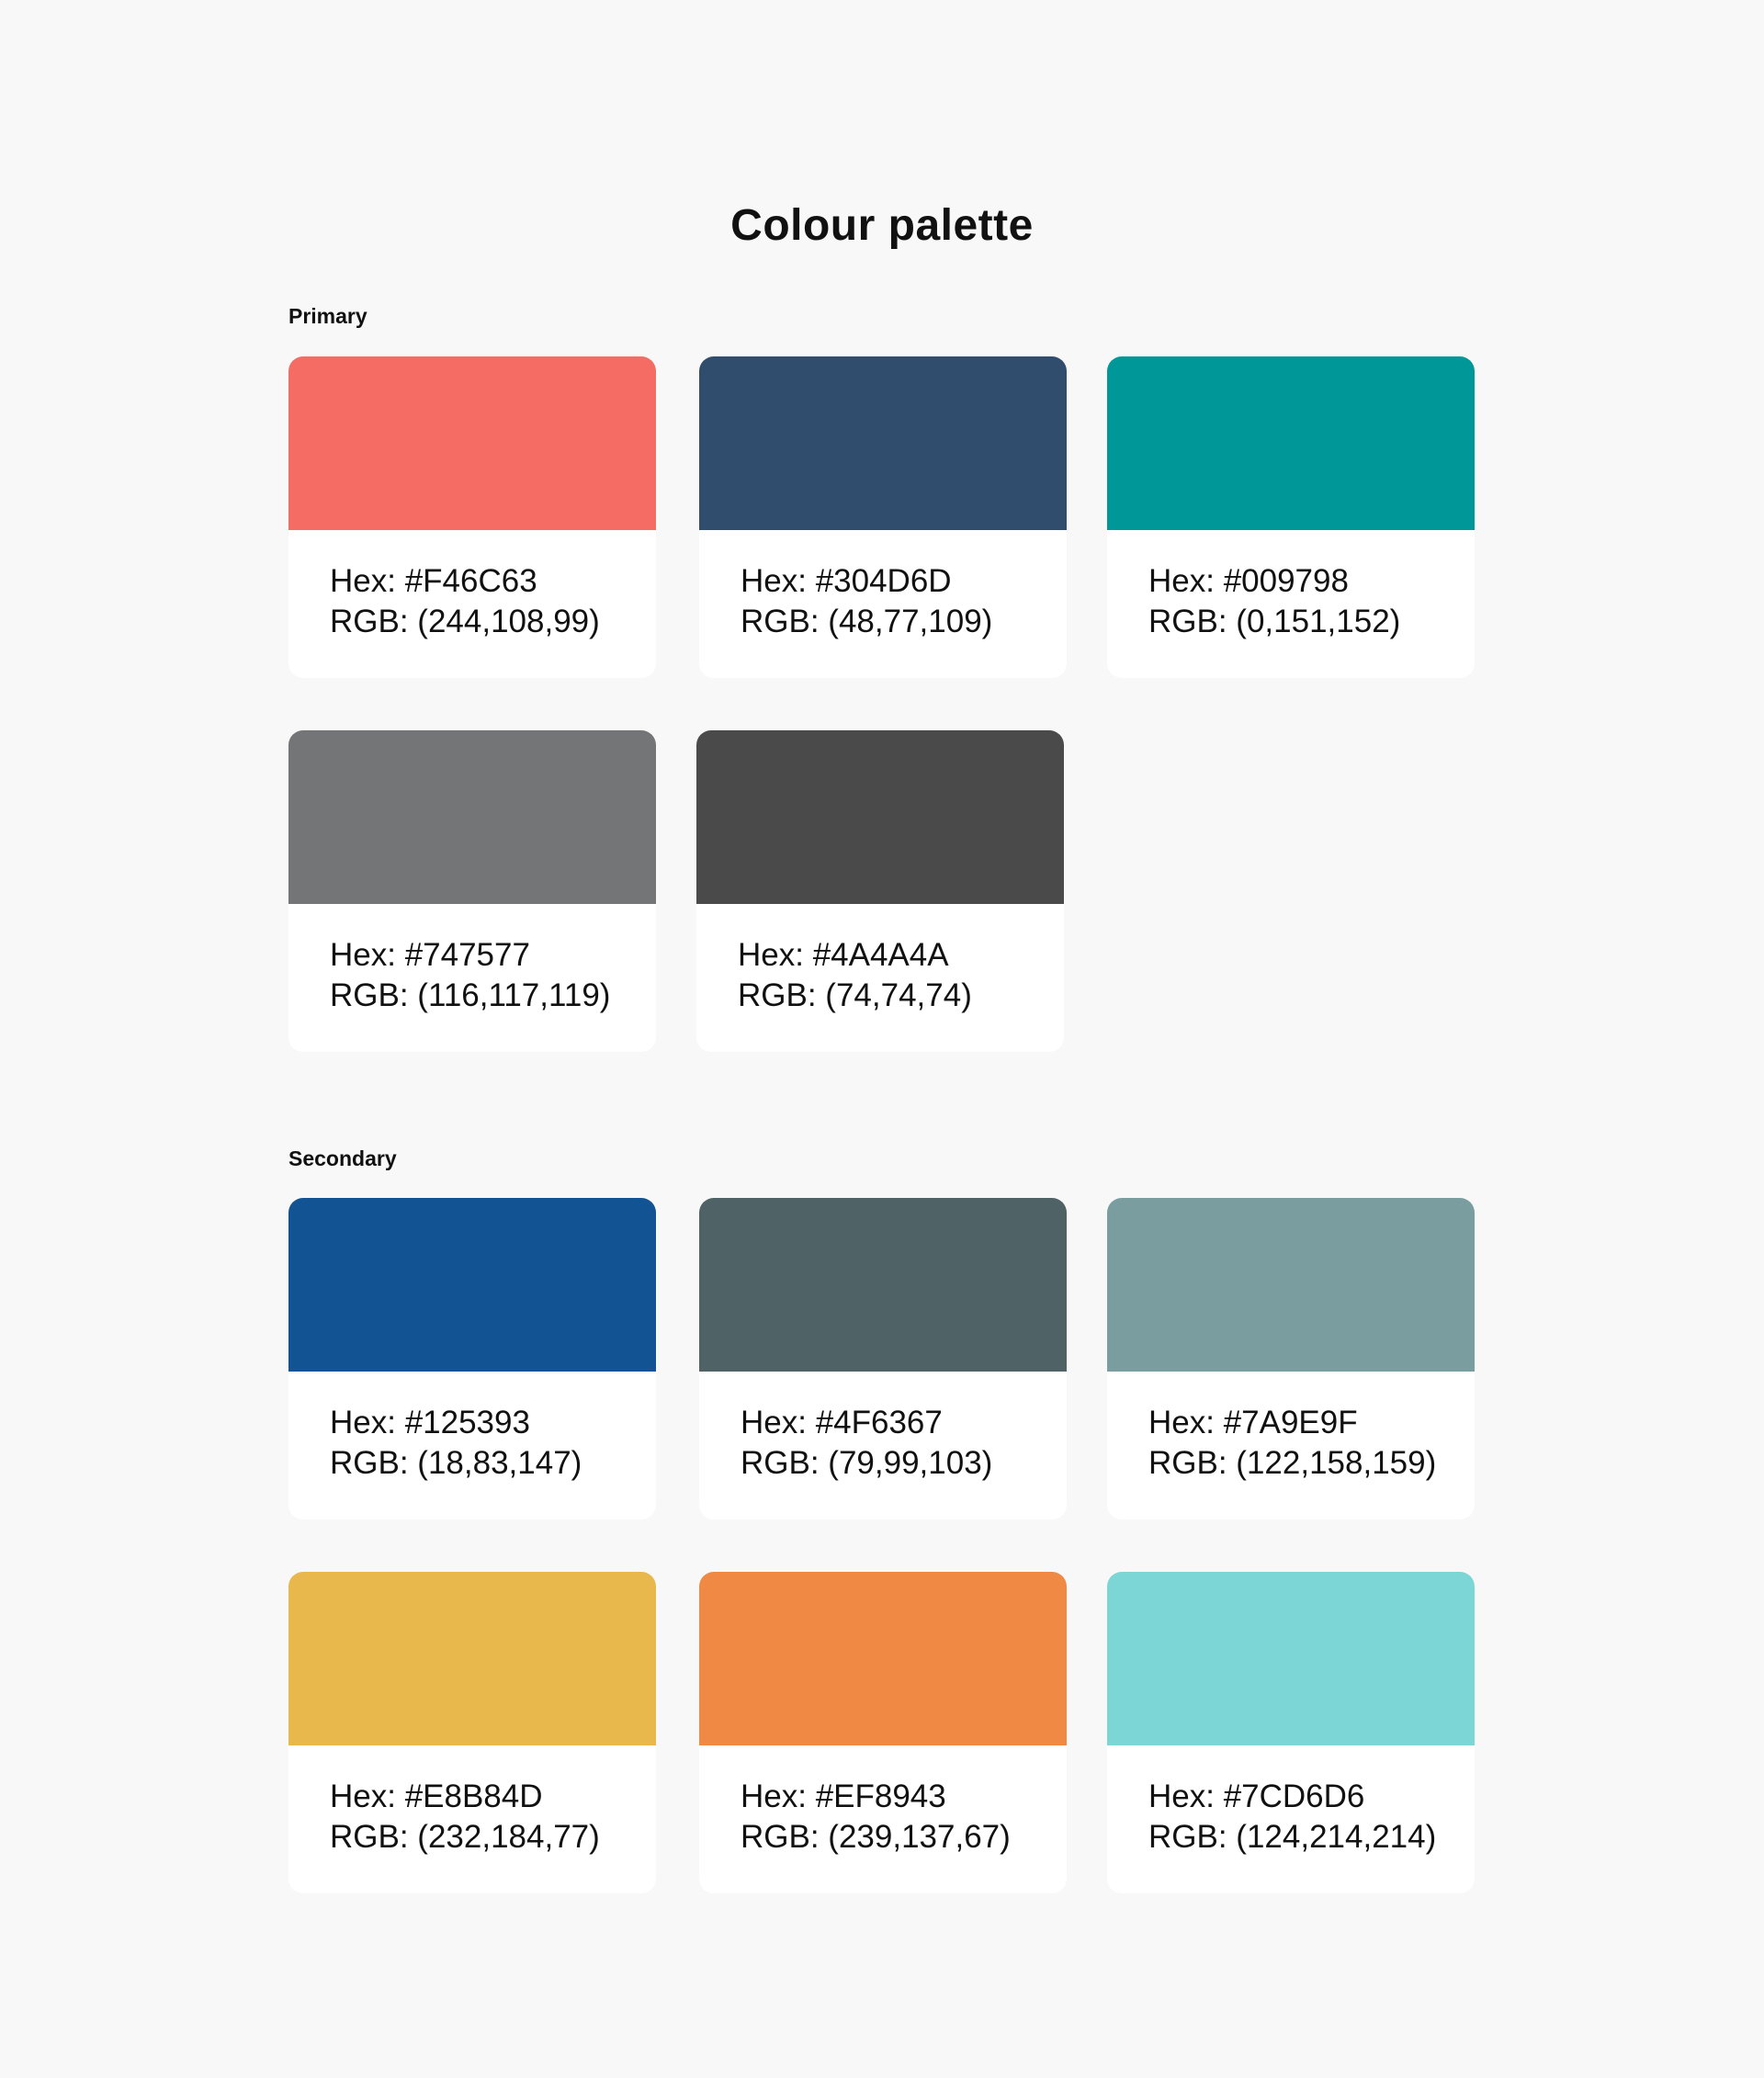 The width and height of the screenshot is (1764, 2078). I want to click on color-card: Hex: #E8B84D RGB: (232,184,77), so click(472, 1732).